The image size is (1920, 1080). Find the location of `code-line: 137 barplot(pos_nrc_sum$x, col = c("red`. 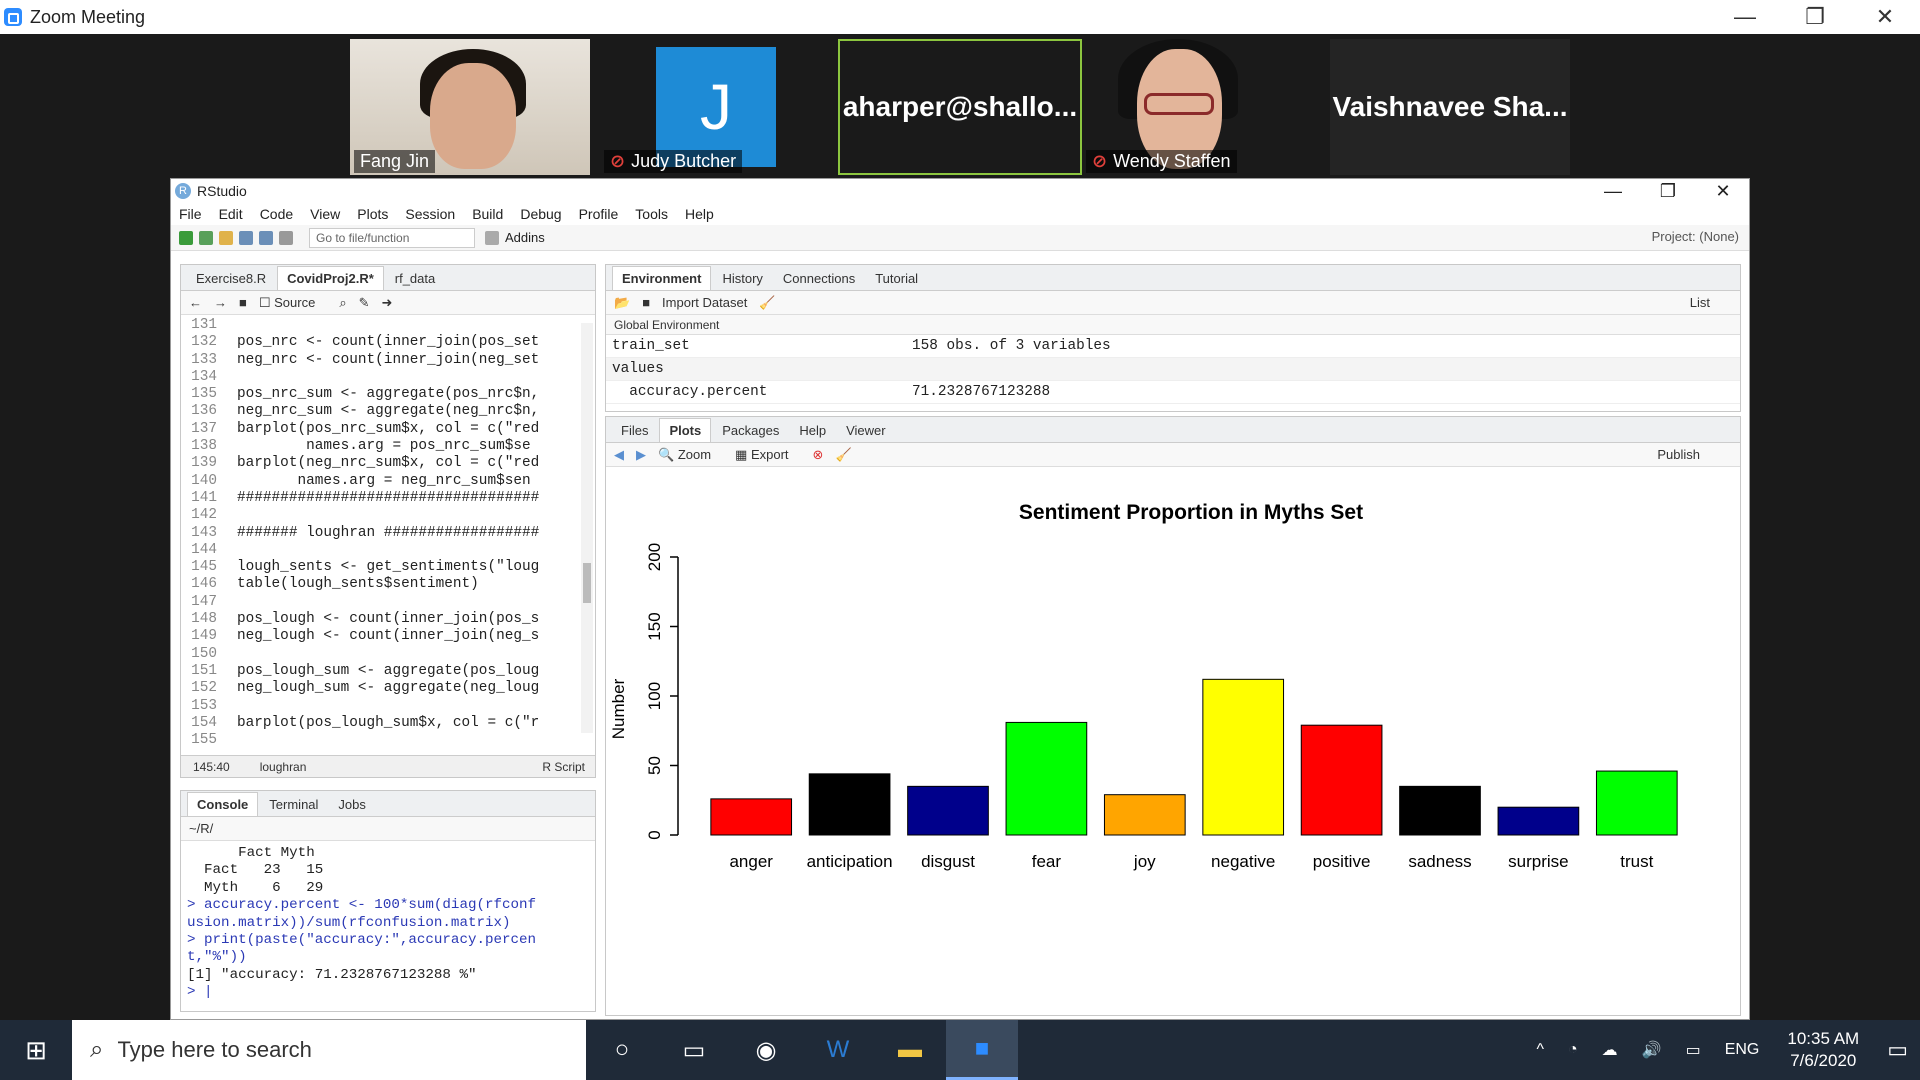

code-line: 137 barplot(pos_nrc_sum$x, col = c("red is located at coordinates (379, 429).